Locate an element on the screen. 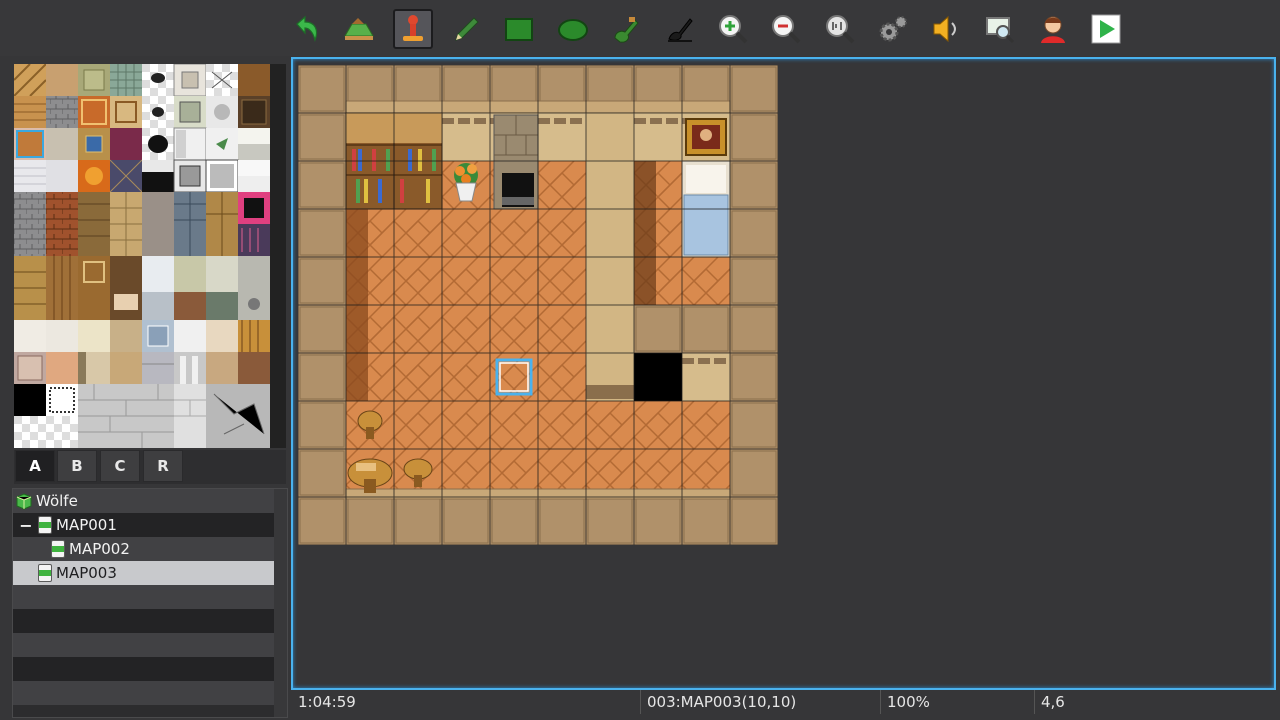  zoom-actual-icon is located at coordinates (840, 29).